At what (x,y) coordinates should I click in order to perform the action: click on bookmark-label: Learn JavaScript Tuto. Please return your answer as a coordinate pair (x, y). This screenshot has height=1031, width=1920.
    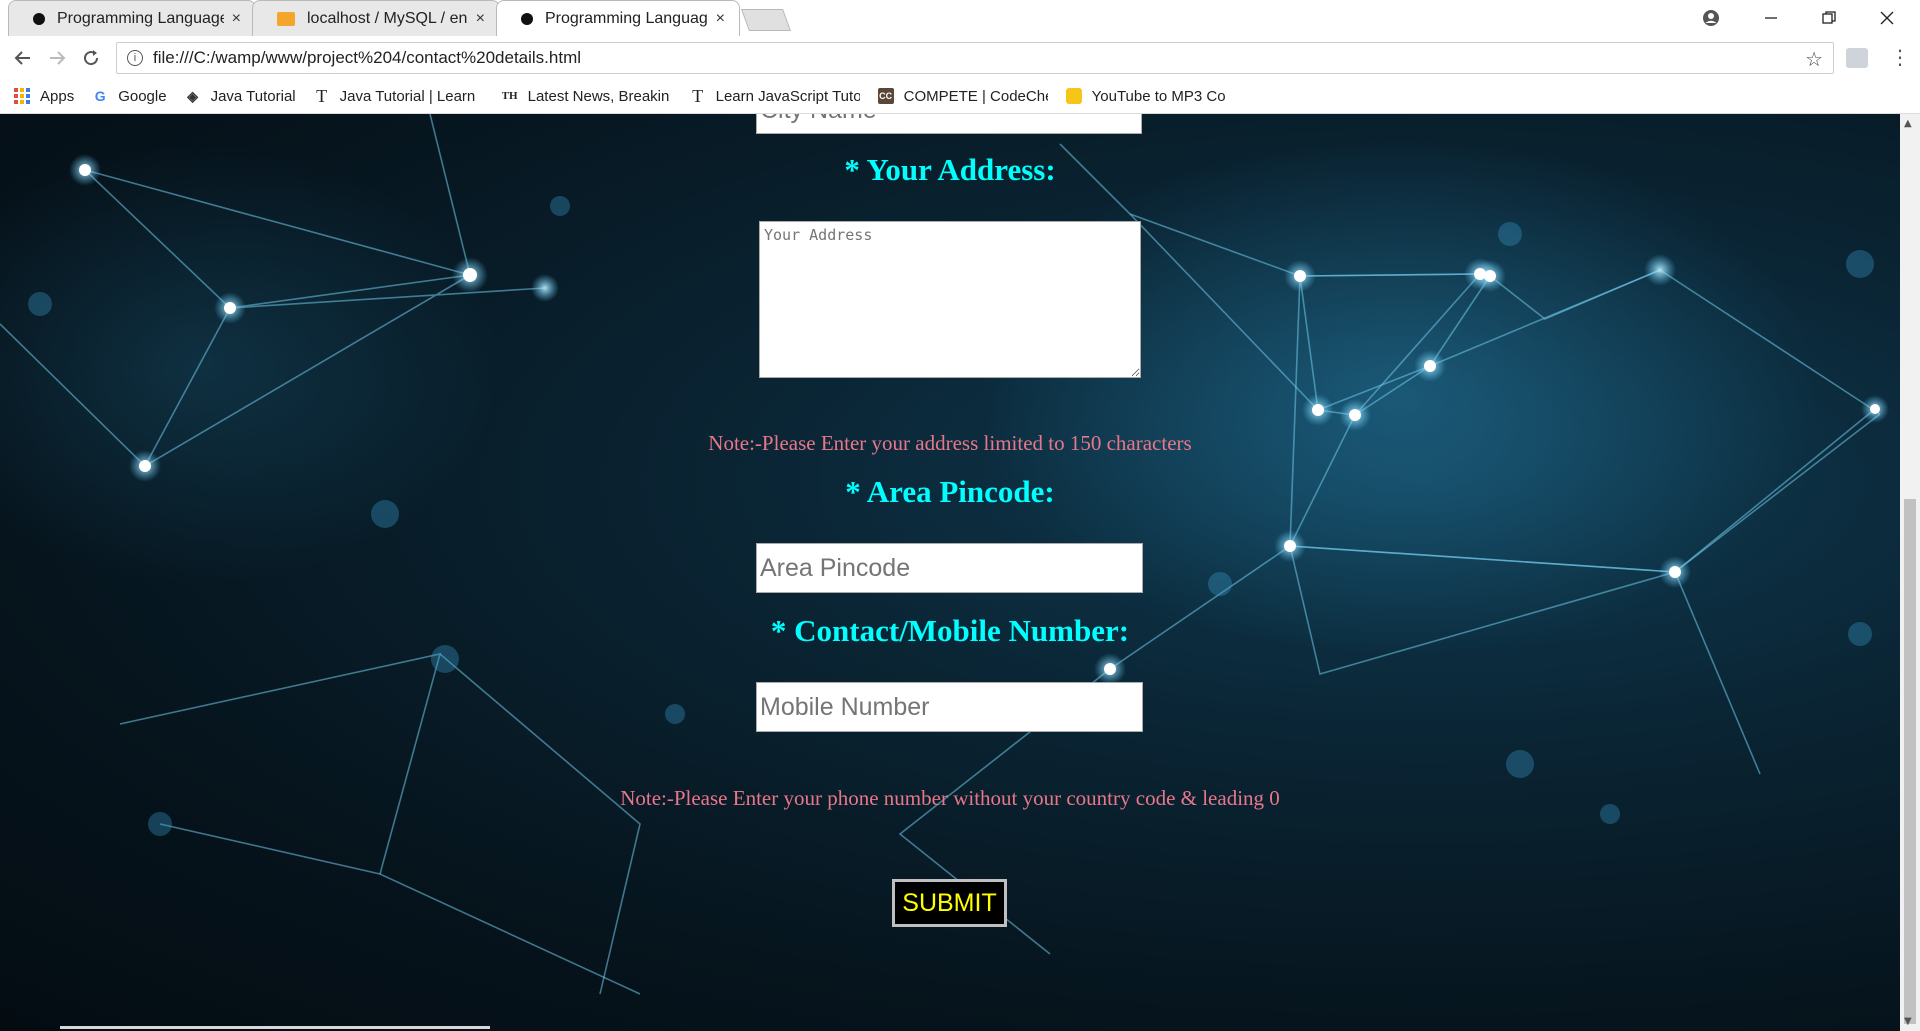
    Looking at the image, I should click on (787, 96).